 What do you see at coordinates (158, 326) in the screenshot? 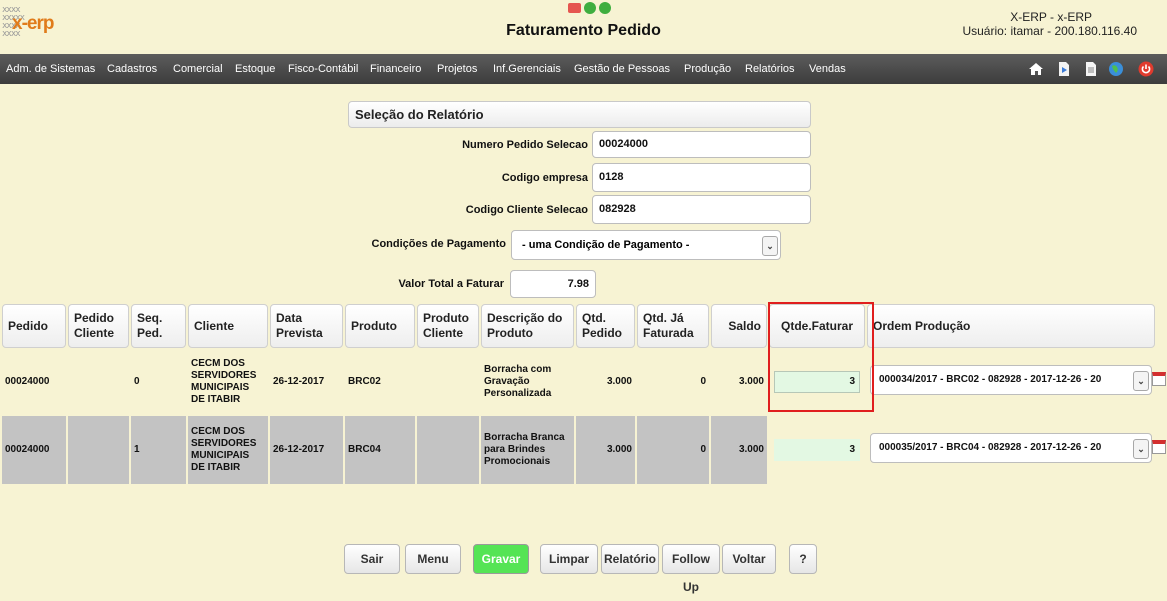
I see `col-seq-ped: Seq. Ped.` at bounding box center [158, 326].